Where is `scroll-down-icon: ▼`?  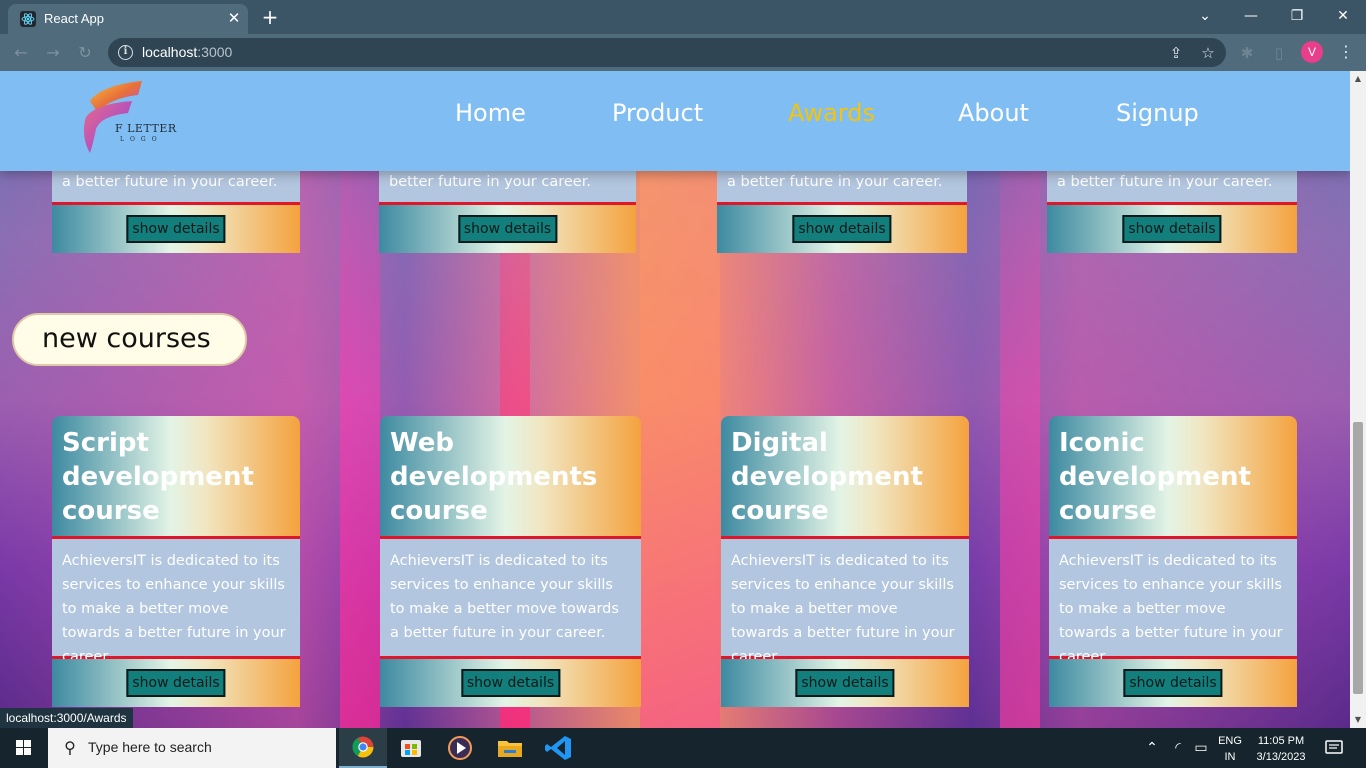 scroll-down-icon: ▼ is located at coordinates (1358, 720).